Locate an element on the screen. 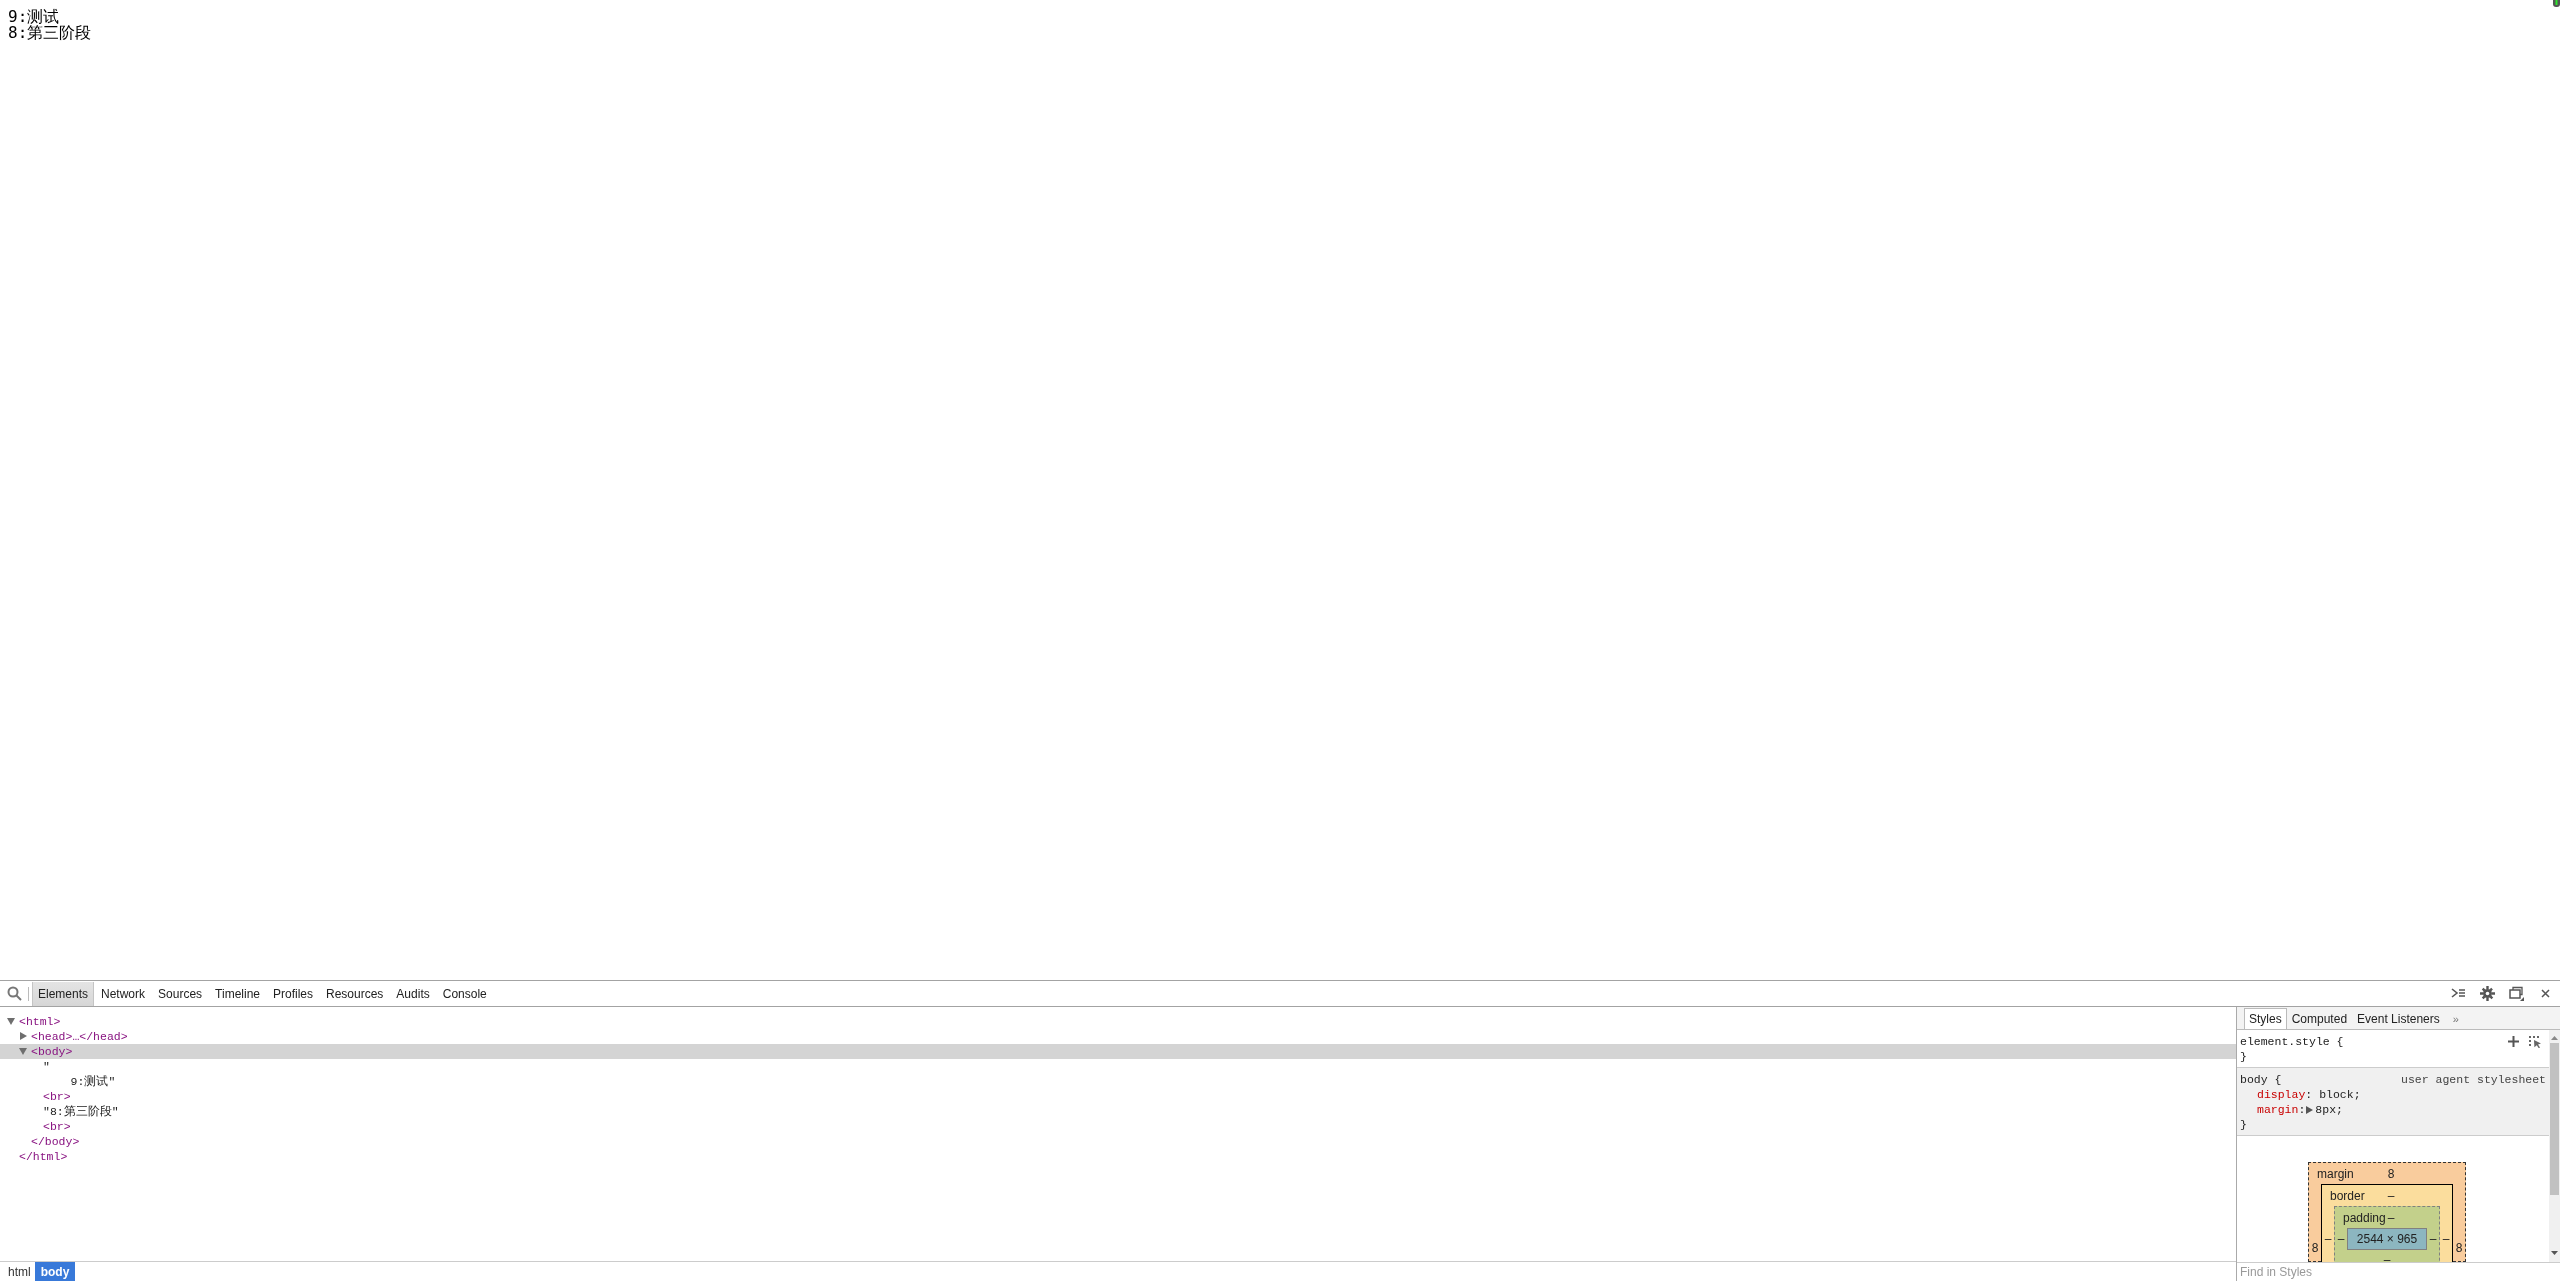 Image resolution: width=2560 pixels, height=1281 pixels. settings-icon is located at coordinates (2487, 993).